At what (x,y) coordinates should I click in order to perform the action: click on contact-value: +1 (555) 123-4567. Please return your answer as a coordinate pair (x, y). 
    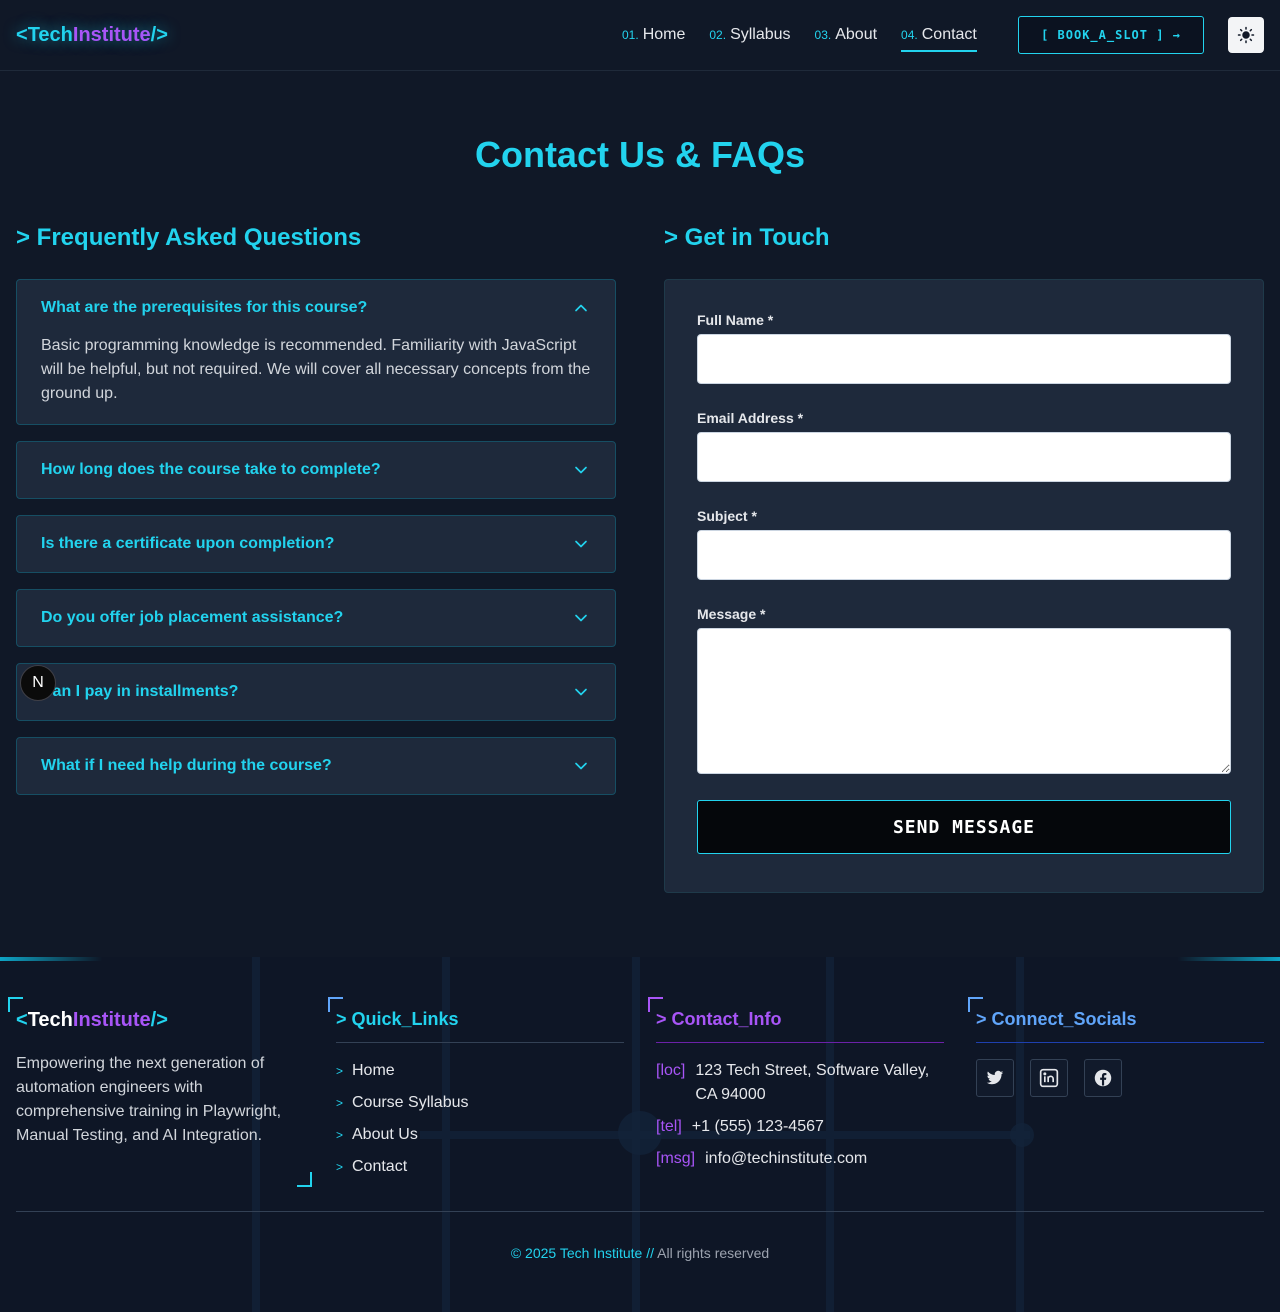
    Looking at the image, I should click on (758, 1127).